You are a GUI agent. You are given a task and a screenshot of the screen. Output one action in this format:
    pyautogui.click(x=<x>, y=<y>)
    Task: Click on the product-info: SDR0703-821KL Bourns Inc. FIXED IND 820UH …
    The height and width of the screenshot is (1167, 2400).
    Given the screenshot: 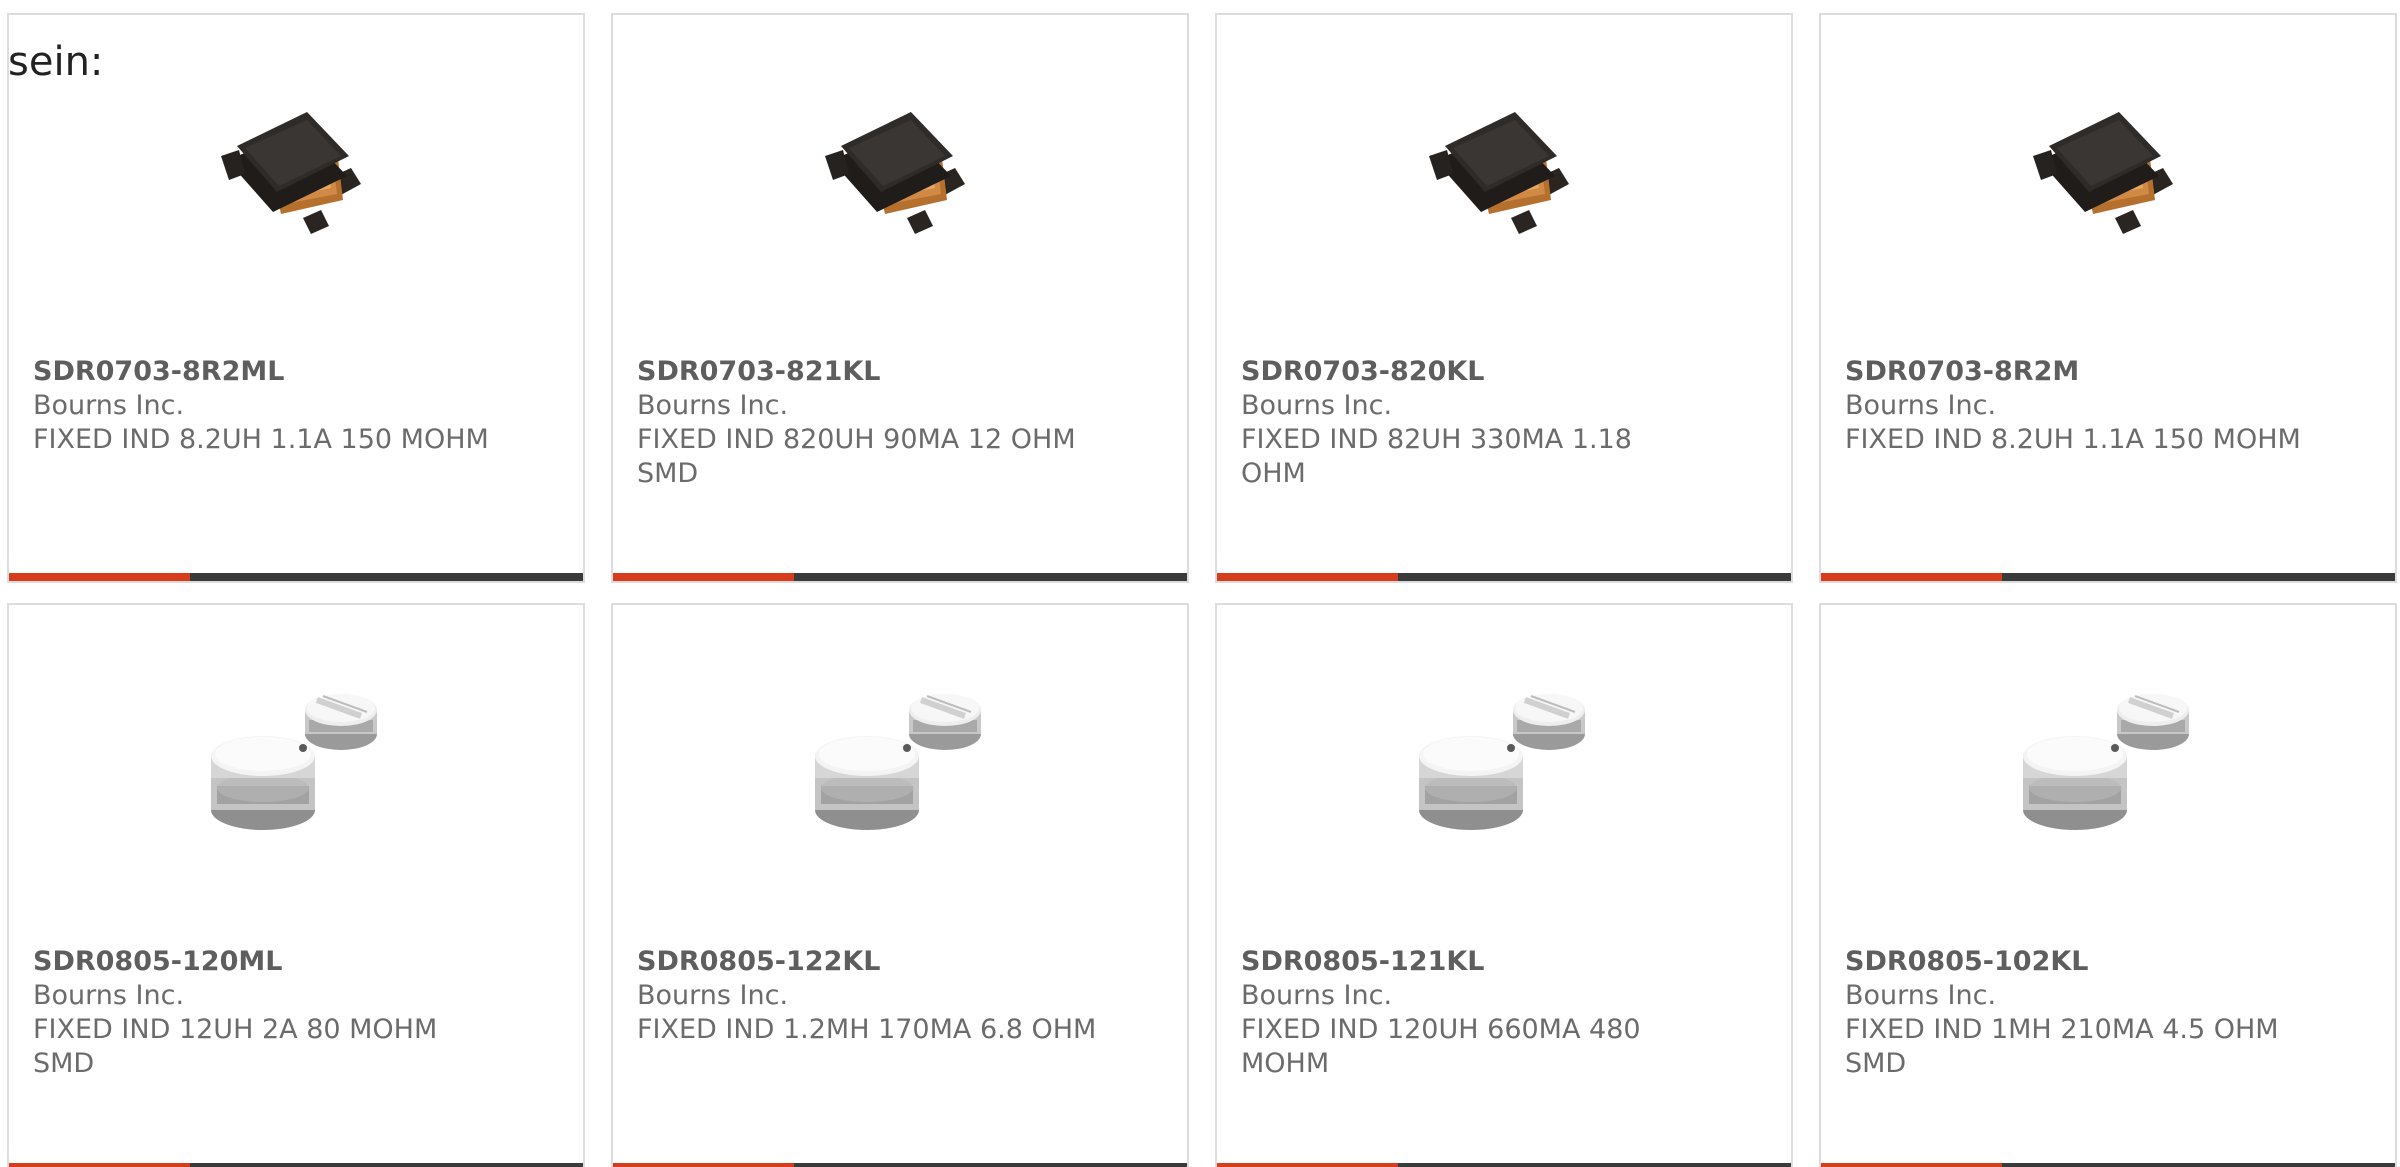 What is the action you would take?
    pyautogui.click(x=867, y=423)
    